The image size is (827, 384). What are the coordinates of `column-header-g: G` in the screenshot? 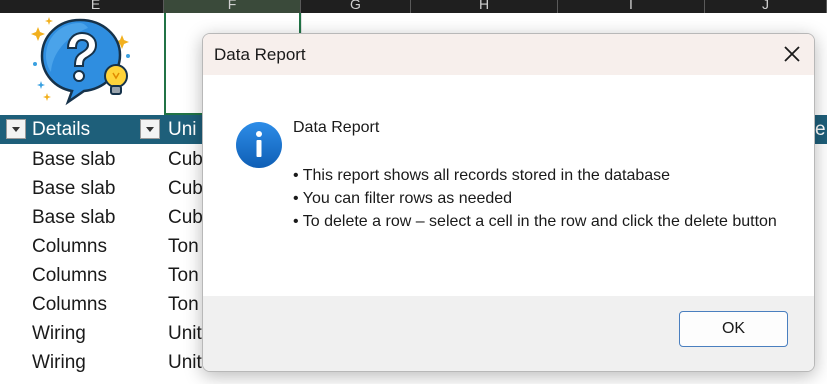 It's located at (356, 6).